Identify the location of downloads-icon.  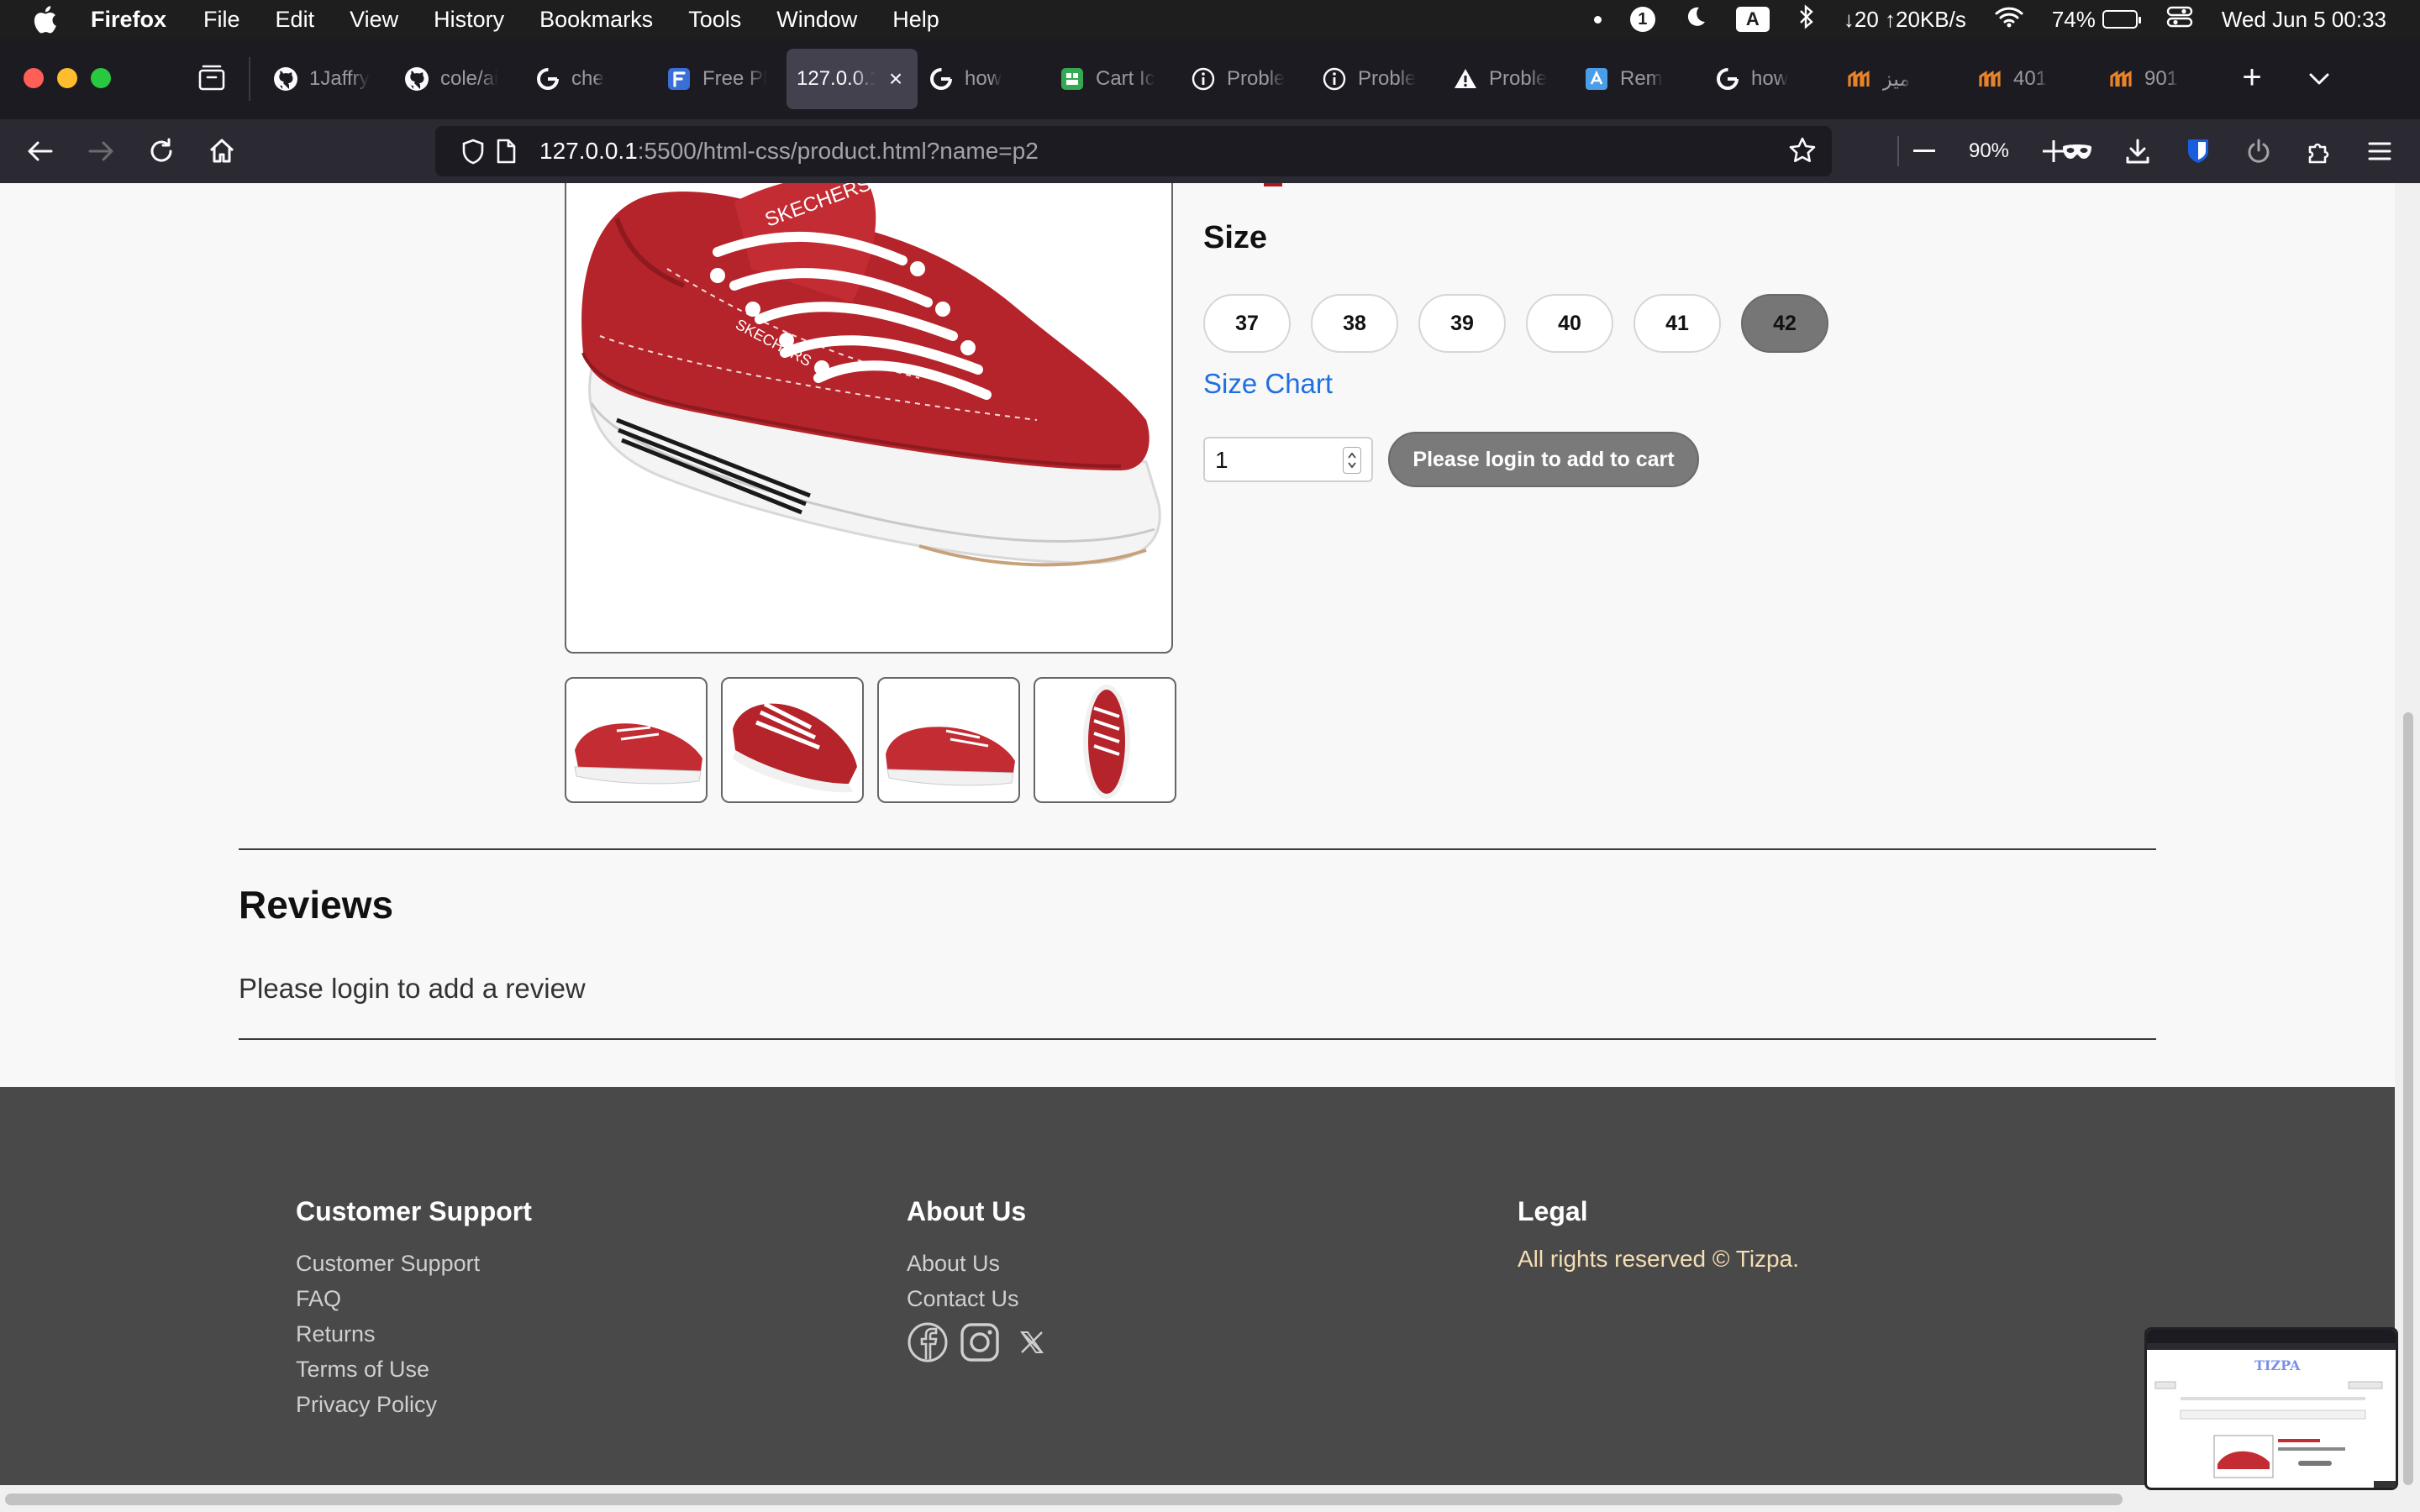
(2137, 151).